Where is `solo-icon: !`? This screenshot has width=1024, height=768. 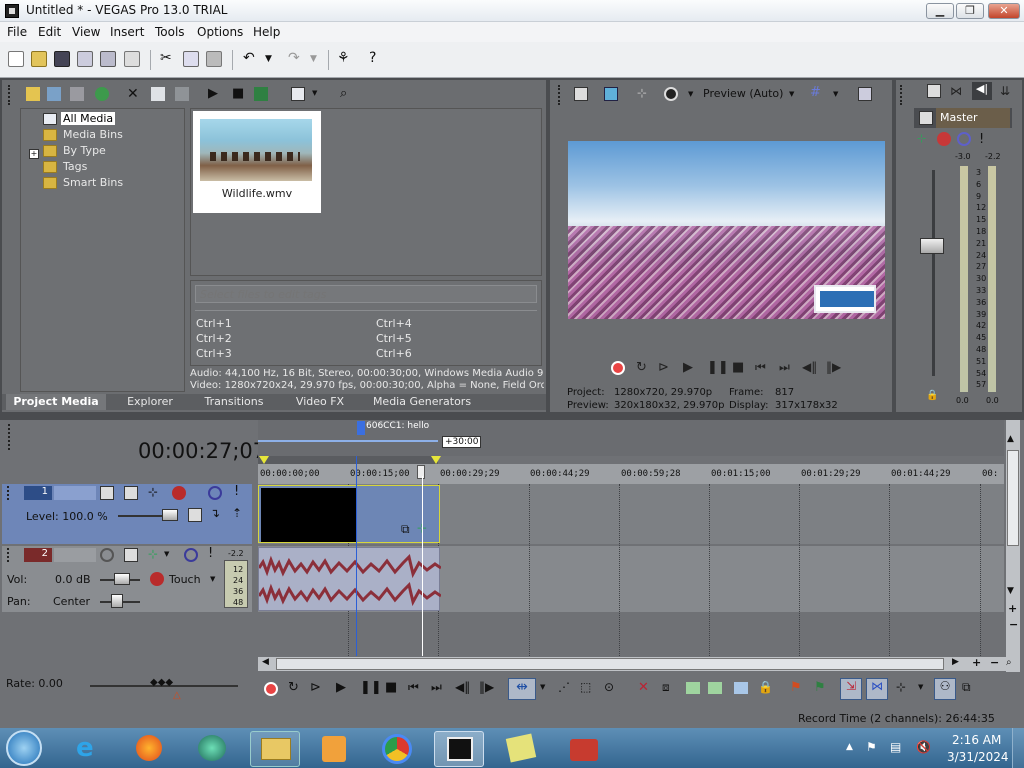
solo-icon: ! is located at coordinates (241, 491).